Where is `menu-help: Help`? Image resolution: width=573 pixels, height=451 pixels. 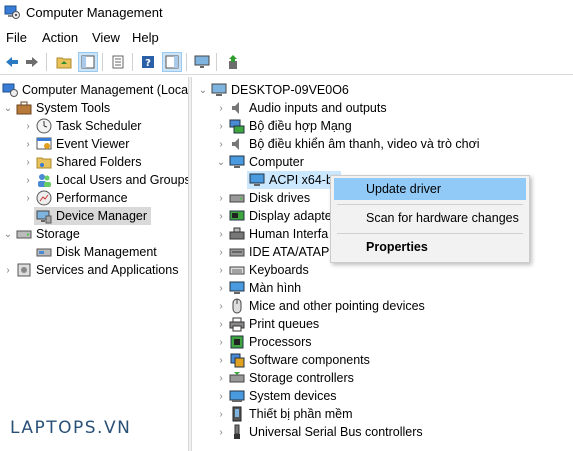 menu-help: Help is located at coordinates (145, 37).